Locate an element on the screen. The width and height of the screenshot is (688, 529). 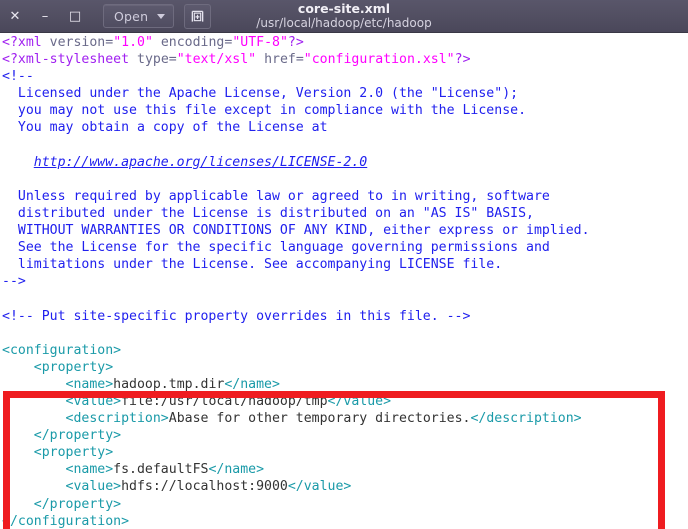
code-line: <configuration> is located at coordinates (62, 350).